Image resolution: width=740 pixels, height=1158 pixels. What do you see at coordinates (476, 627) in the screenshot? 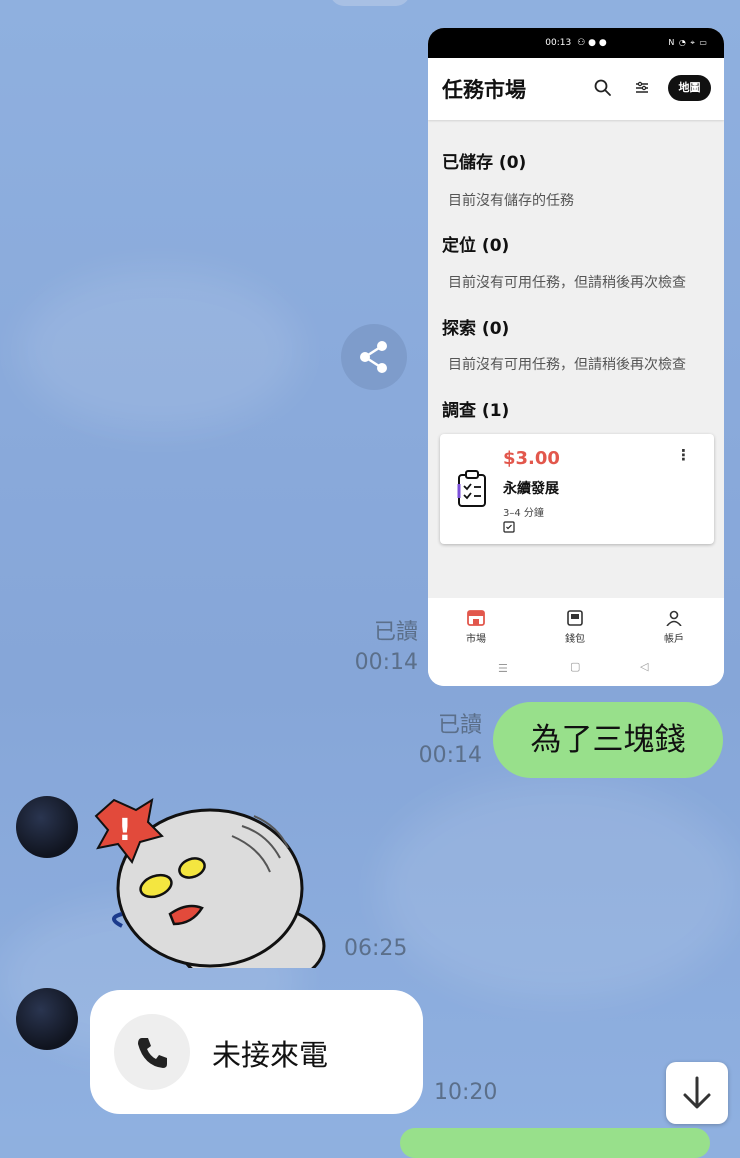
I see `nav-item-market: 市場` at bounding box center [476, 627].